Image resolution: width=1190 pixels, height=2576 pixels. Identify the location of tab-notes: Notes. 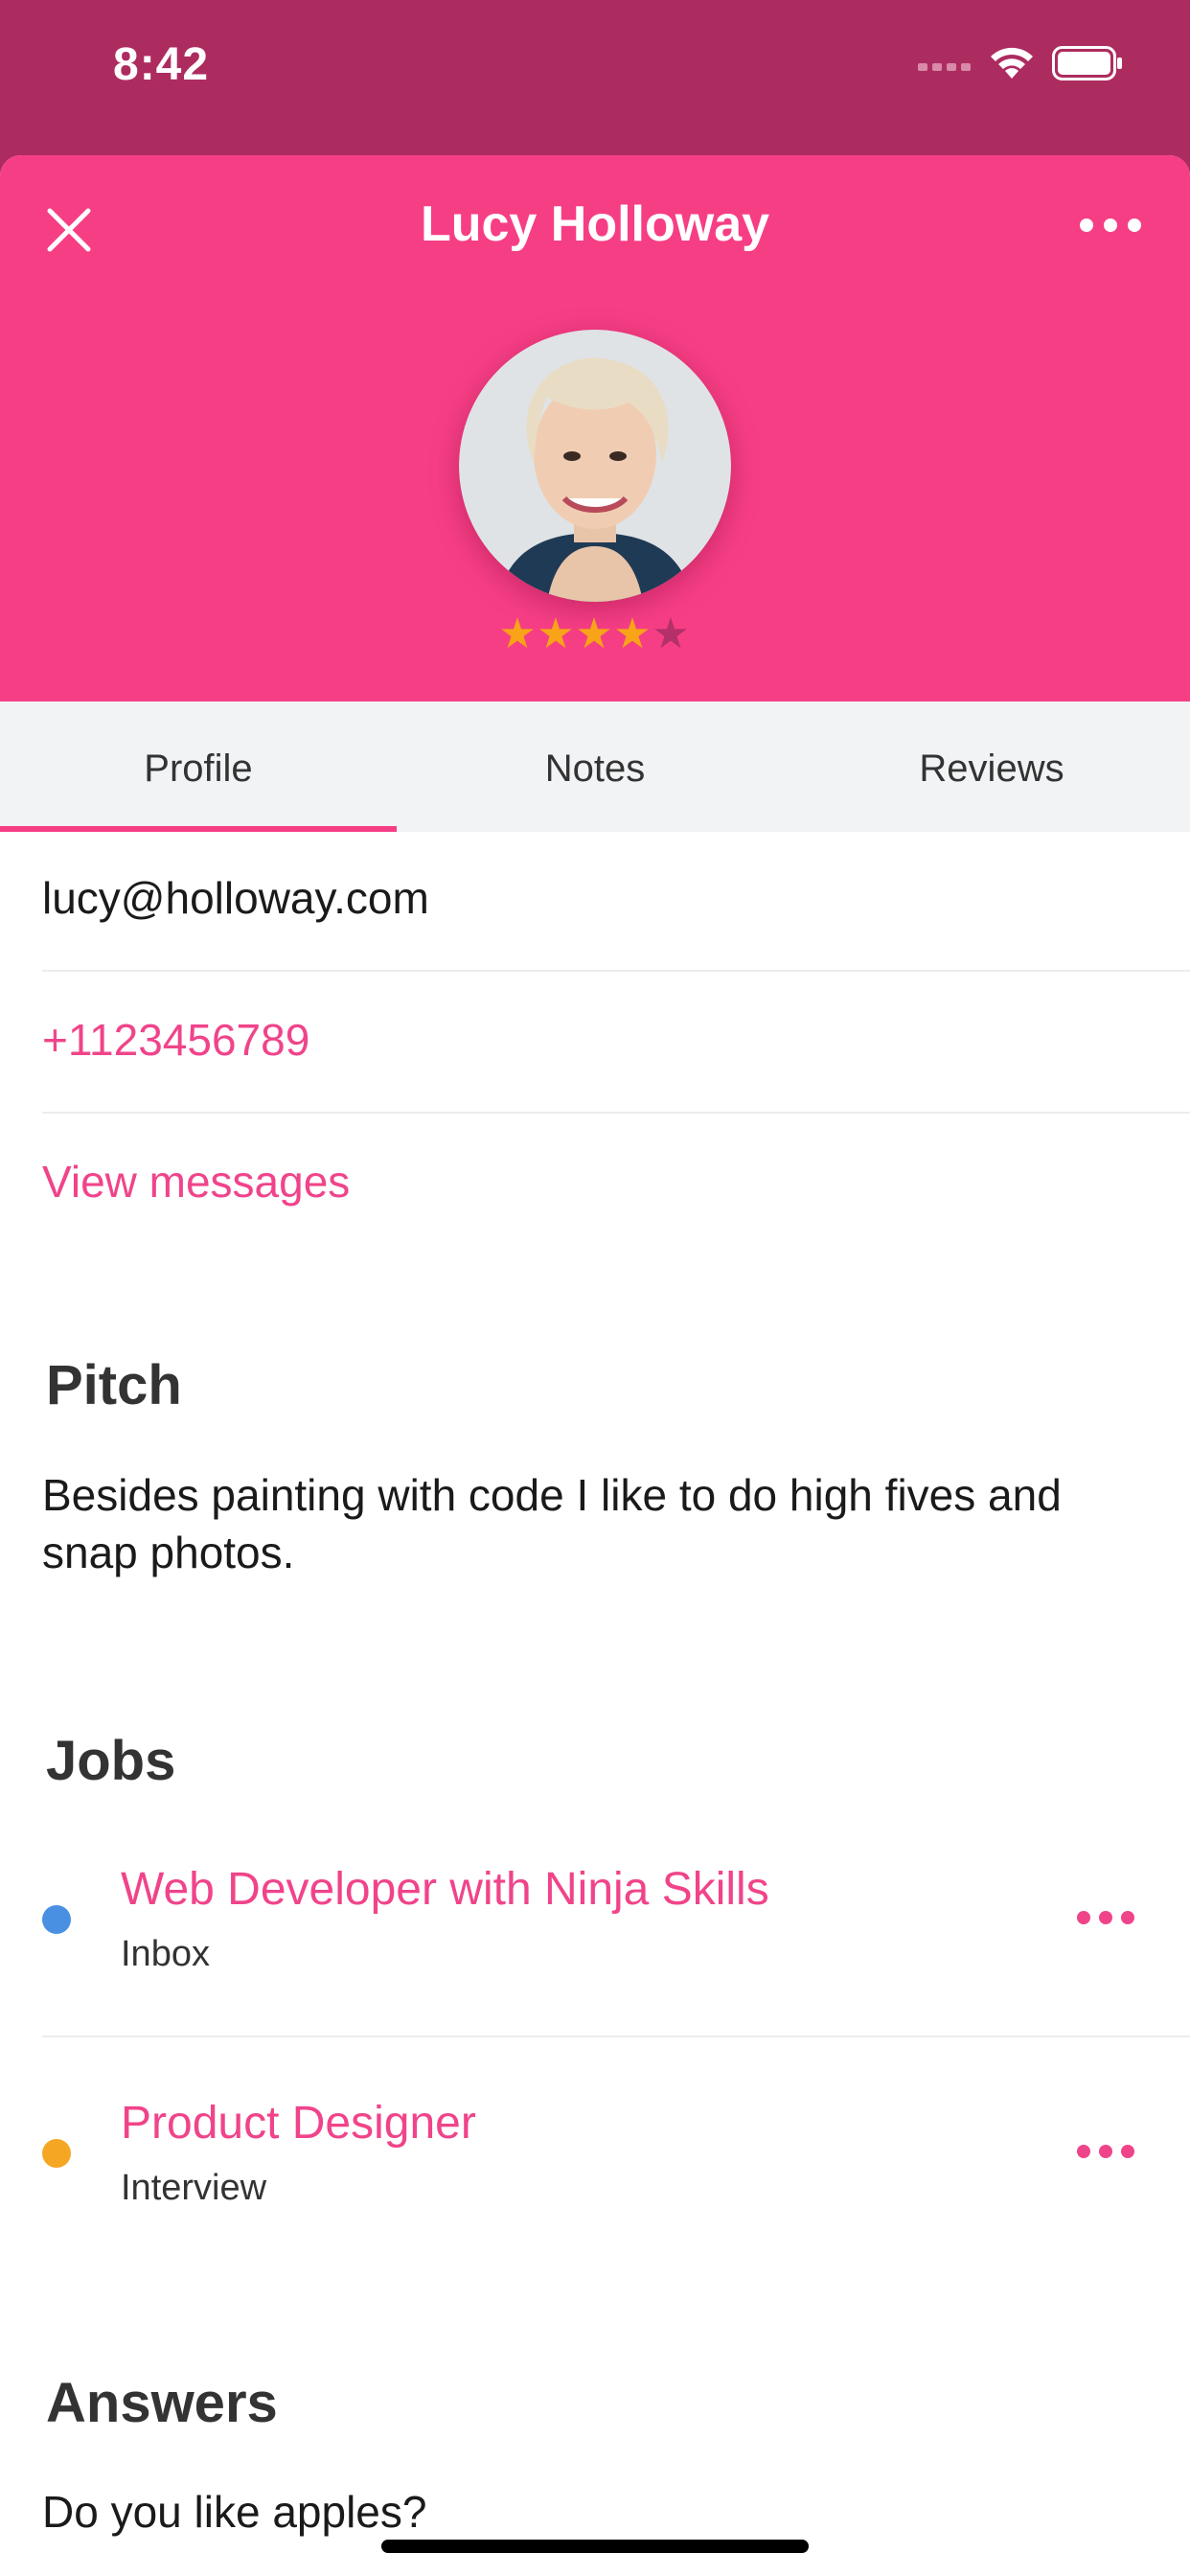
(595, 767).